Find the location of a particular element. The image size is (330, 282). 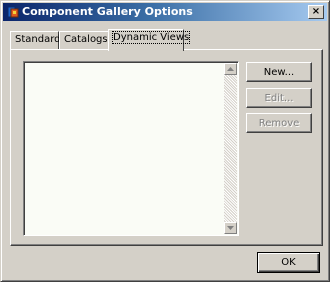

tab-standard: Standard is located at coordinates (35, 40).